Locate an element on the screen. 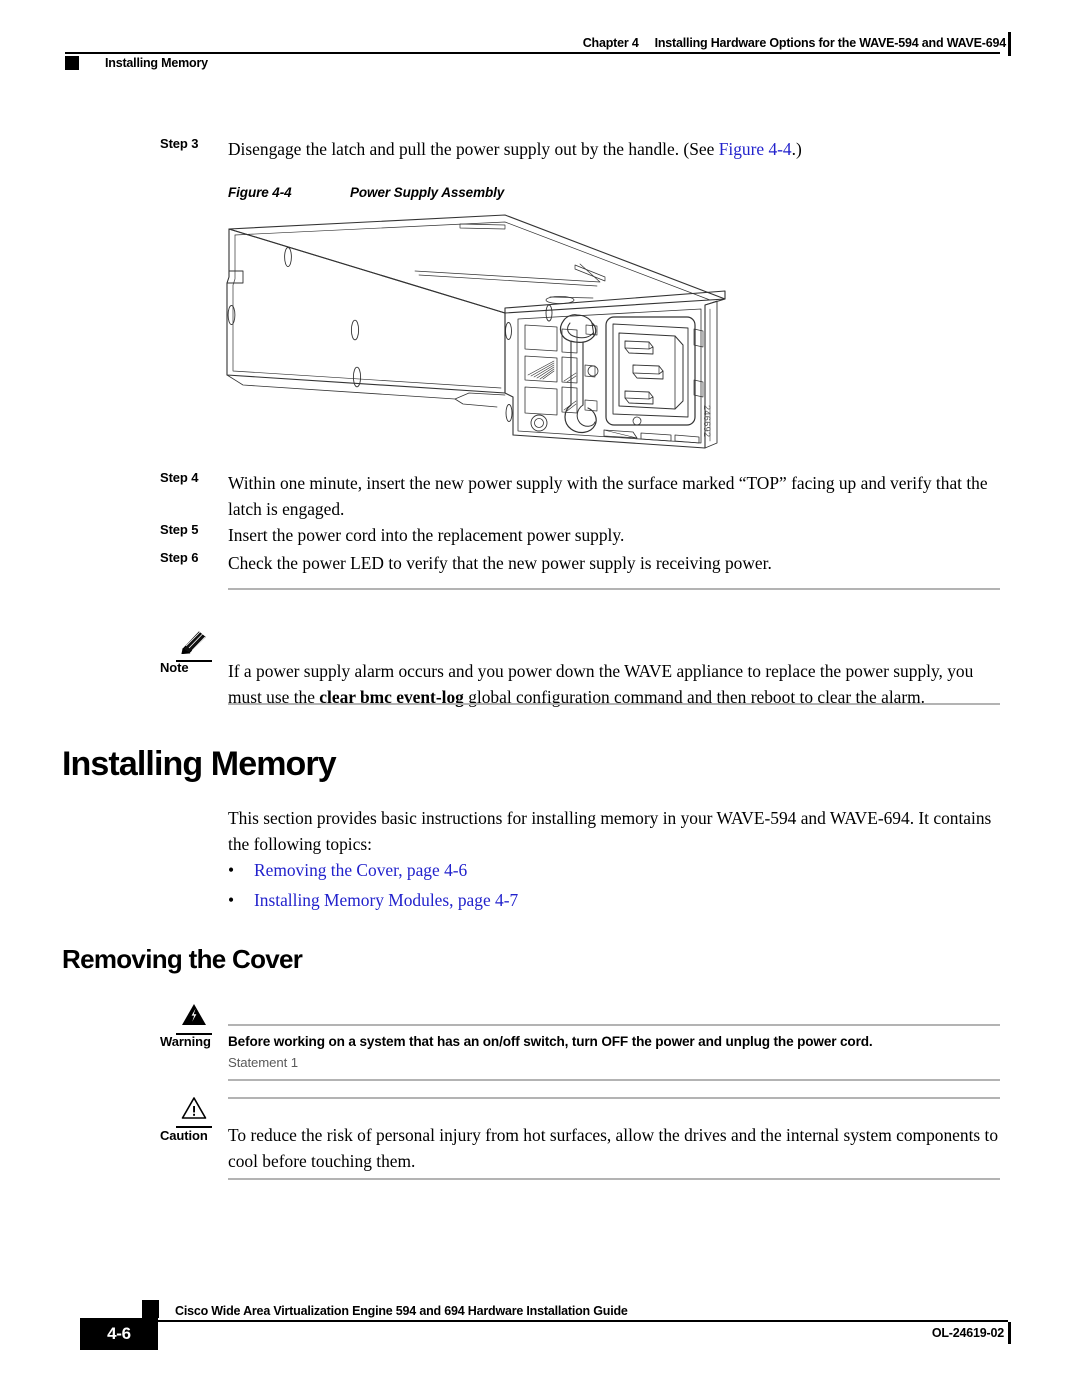  note-rule-bottom is located at coordinates (614, 704).